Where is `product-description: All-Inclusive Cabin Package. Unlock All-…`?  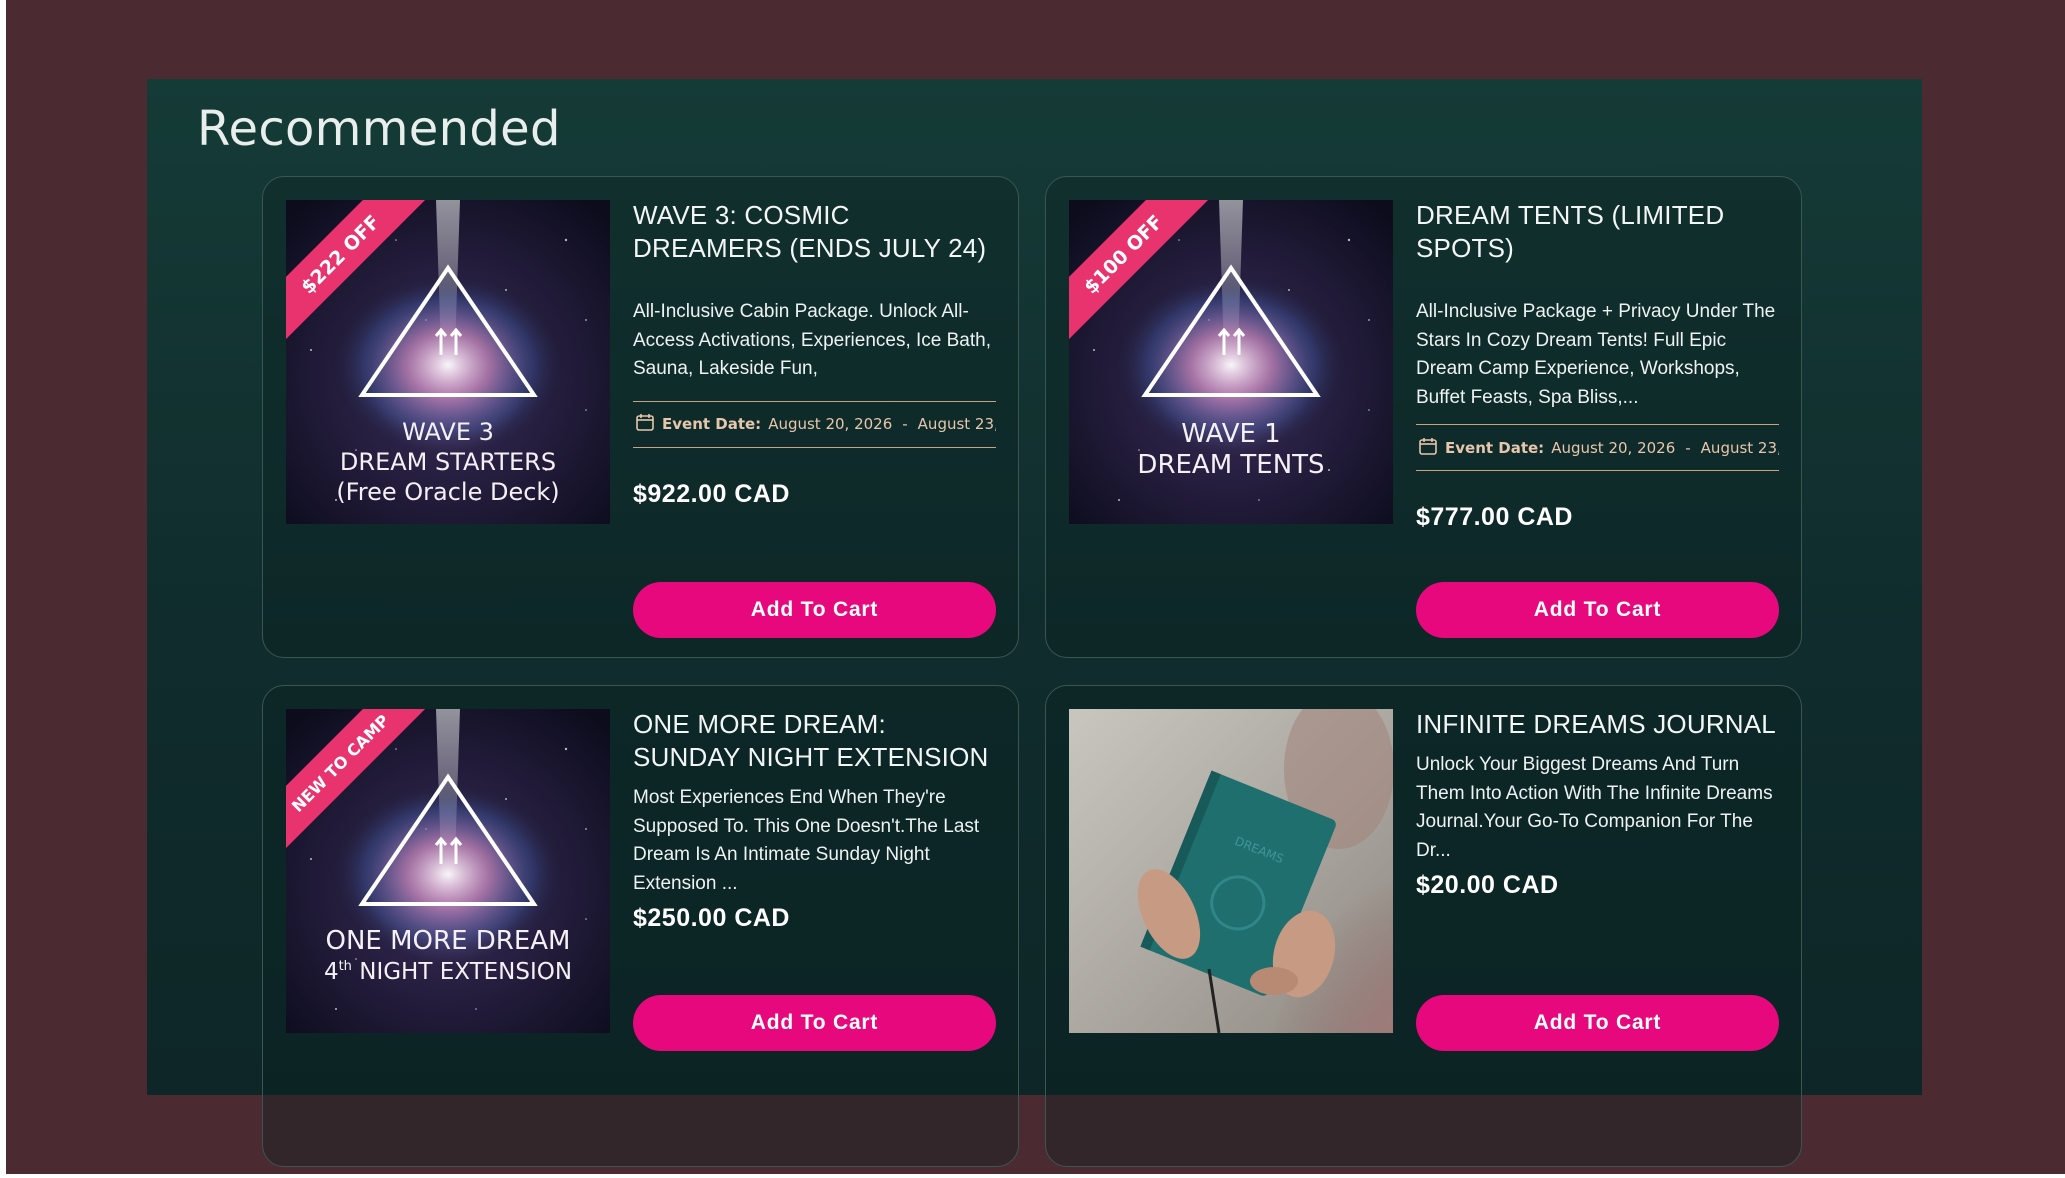
product-description: All-Inclusive Cabin Package. Unlock All-… is located at coordinates (812, 340).